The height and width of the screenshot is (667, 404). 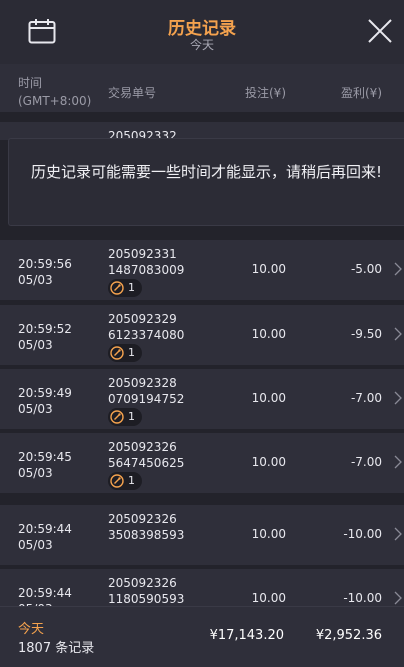 What do you see at coordinates (45, 329) in the screenshot?
I see `row-time-value: 20:59:52` at bounding box center [45, 329].